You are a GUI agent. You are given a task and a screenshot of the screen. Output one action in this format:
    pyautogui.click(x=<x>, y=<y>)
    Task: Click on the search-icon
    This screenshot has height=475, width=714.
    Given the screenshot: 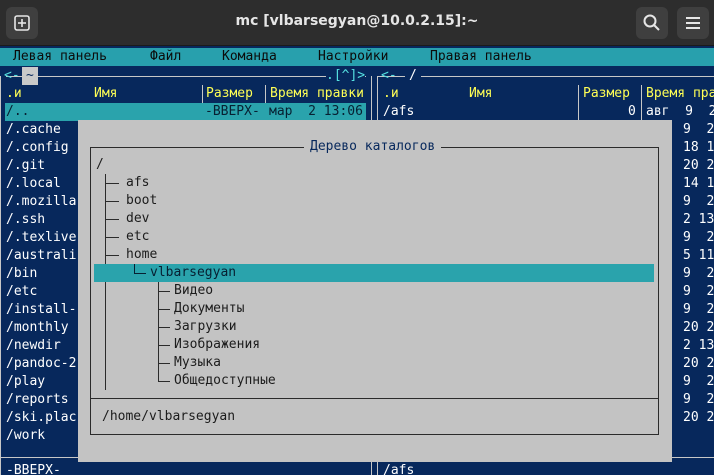 What is the action you would take?
    pyautogui.click(x=651, y=22)
    